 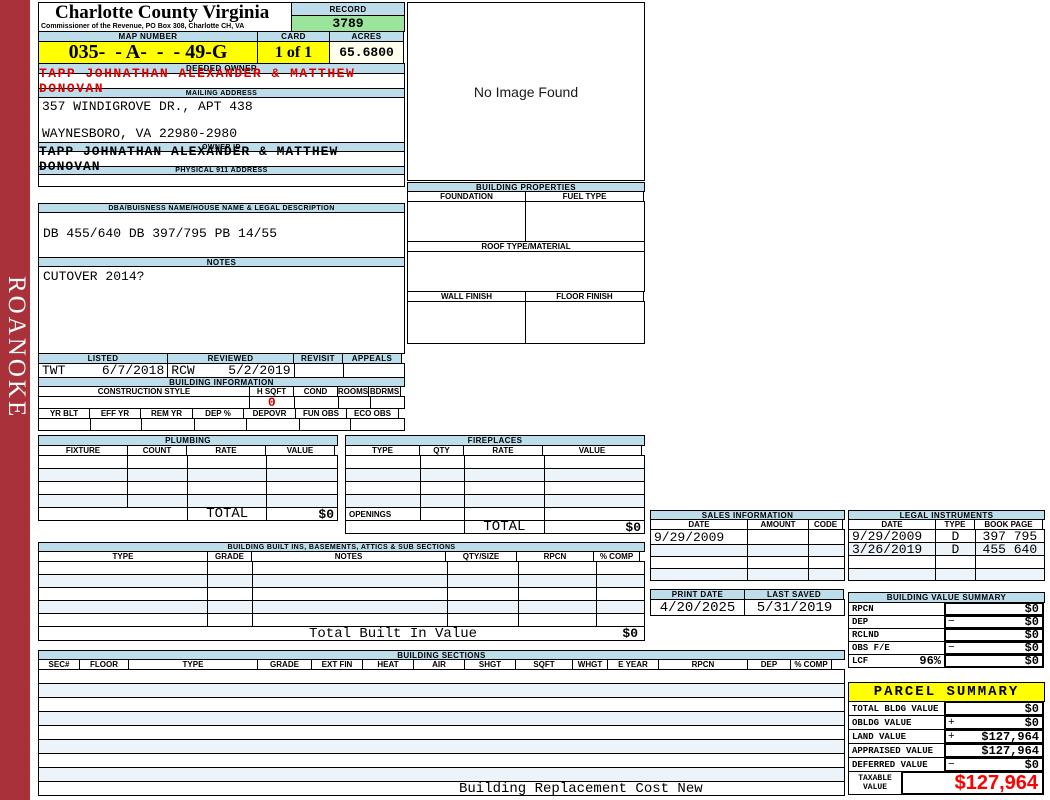 I want to click on col-e-year: E YEAR, so click(x=633, y=664).